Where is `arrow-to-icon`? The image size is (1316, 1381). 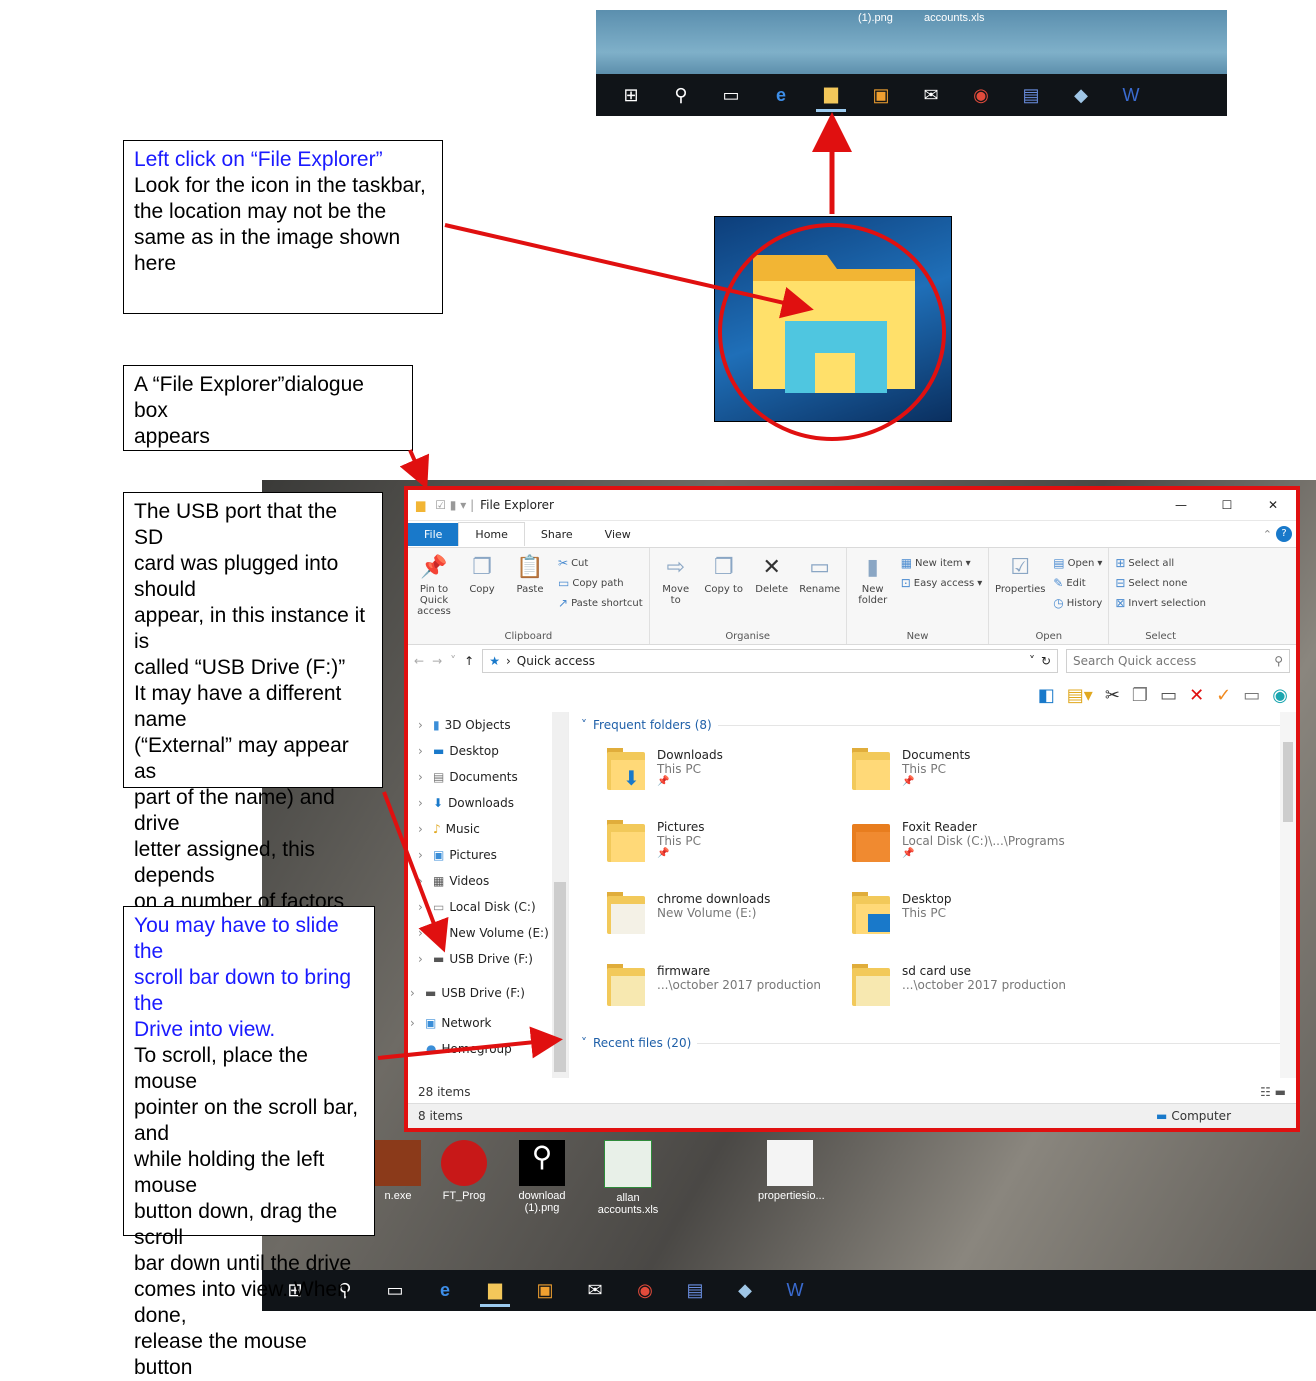 arrow-to-icon is located at coordinates (629, 271).